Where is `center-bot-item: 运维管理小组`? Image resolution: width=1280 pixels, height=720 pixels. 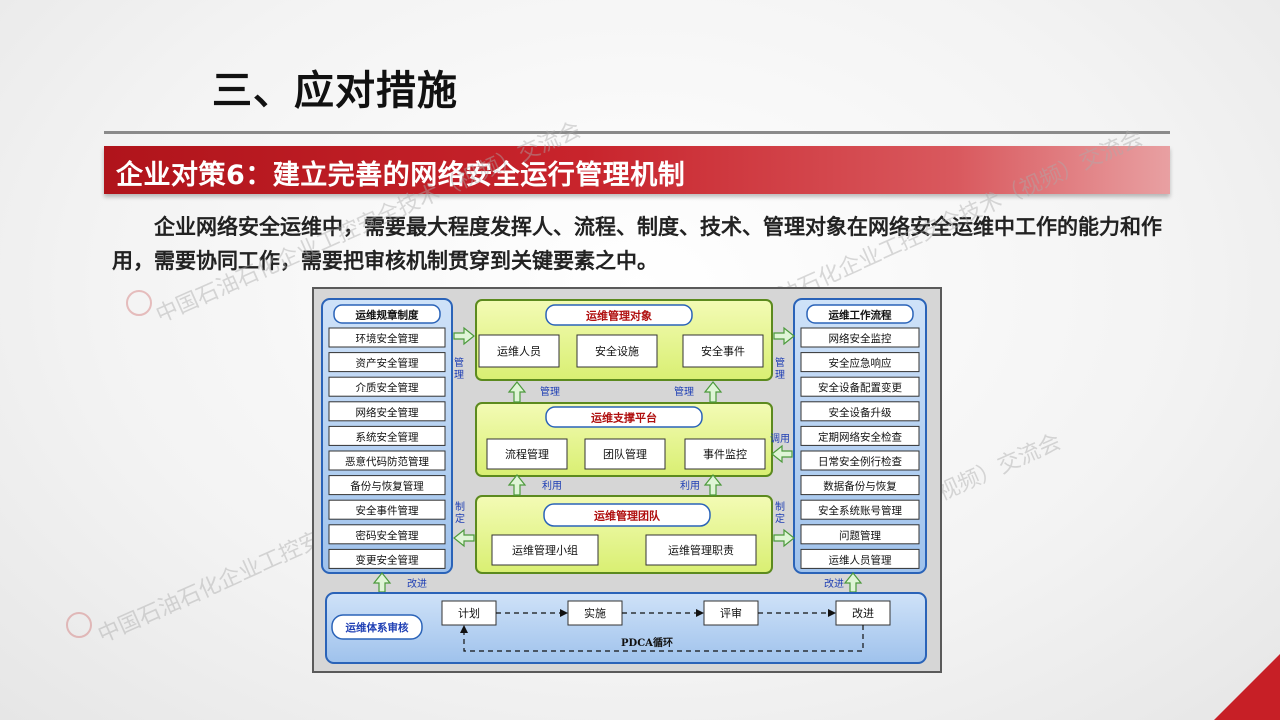
center-bot-item: 运维管理小组 is located at coordinates (545, 550).